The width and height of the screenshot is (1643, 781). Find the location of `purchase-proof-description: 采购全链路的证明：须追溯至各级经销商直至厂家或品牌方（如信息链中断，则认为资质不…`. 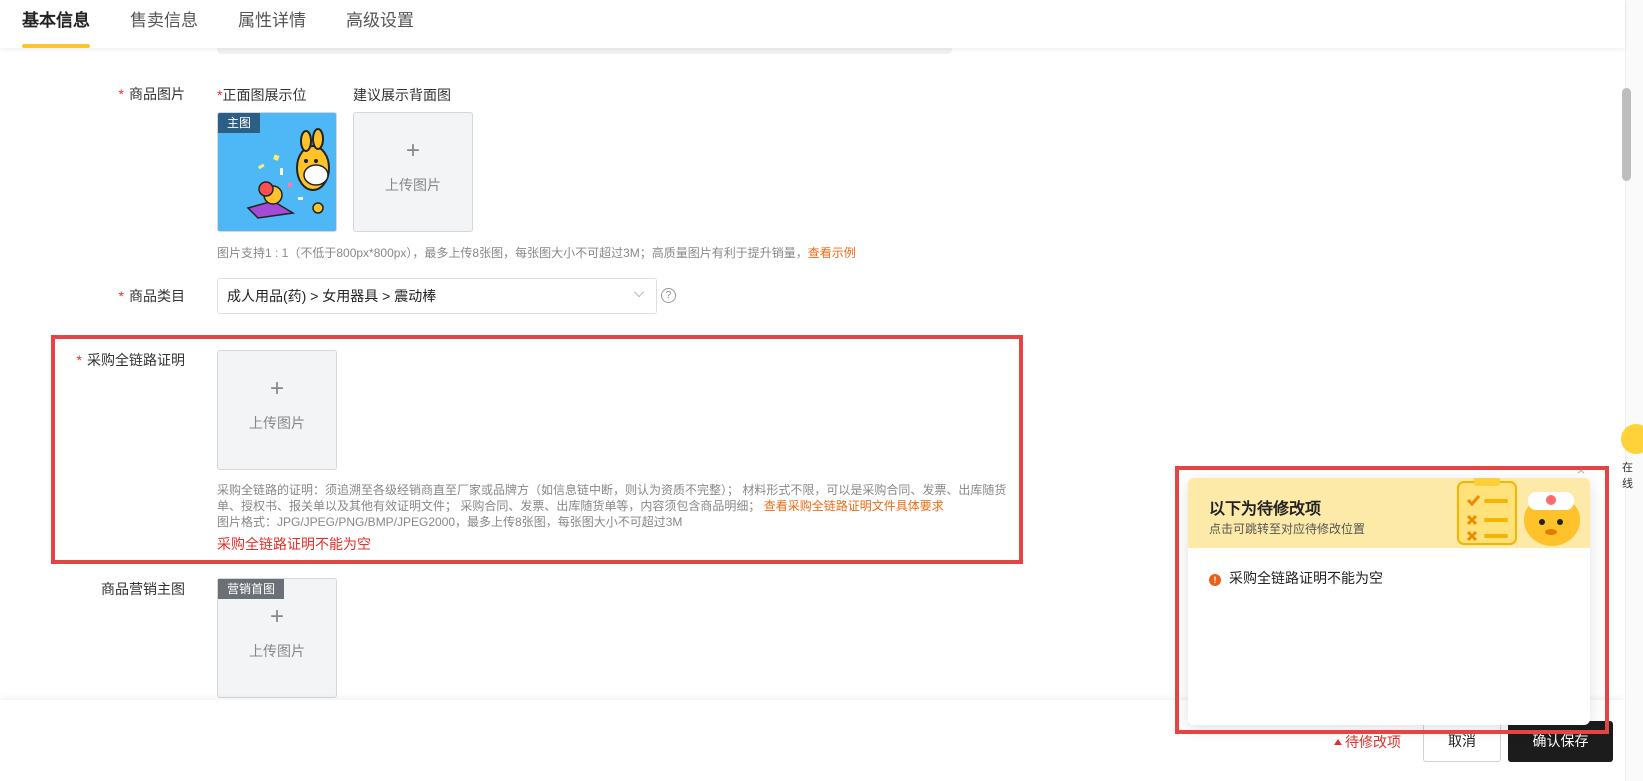

purchase-proof-description: 采购全链路的证明：须追溯至各级经销商直至厂家或品牌方（如信息链中断，则认为资质不… is located at coordinates (617, 506).